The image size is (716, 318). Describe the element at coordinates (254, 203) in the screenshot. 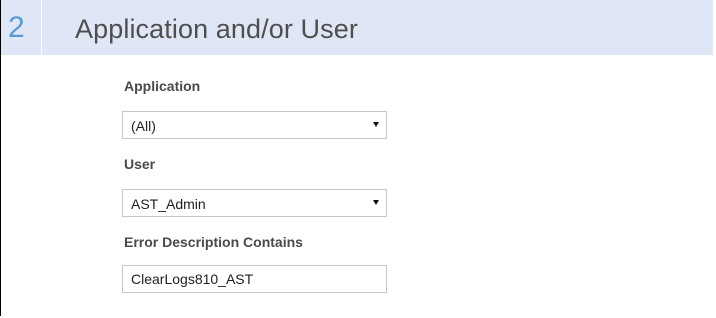

I see `user-select: AST_Admin` at that location.